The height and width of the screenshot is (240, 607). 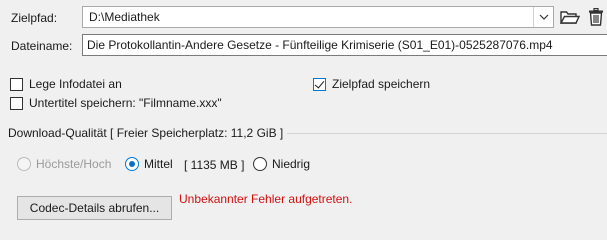 I want to click on quality-low-radio, so click(x=260, y=164).